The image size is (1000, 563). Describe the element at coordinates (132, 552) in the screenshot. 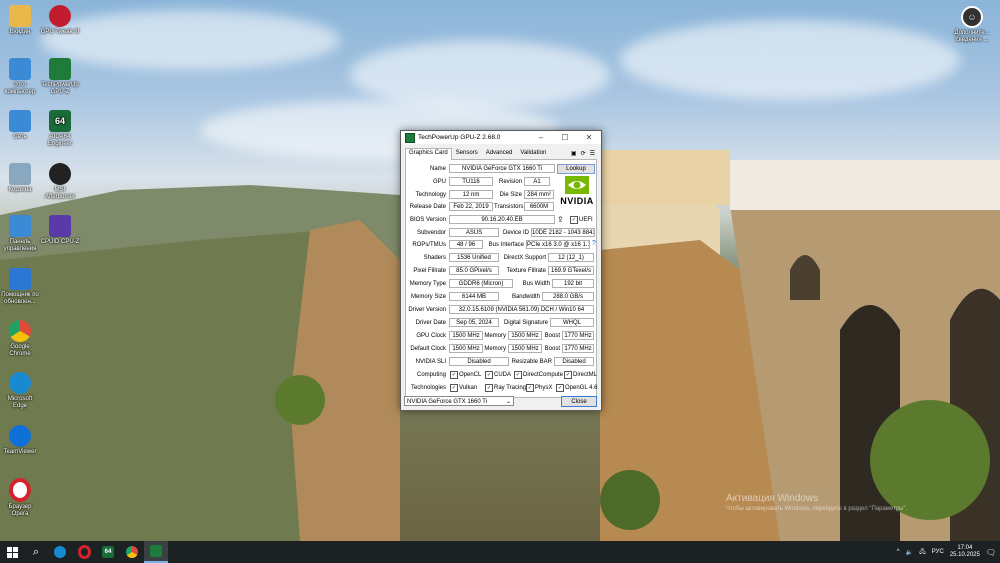

I see `taskbar-chrome` at that location.